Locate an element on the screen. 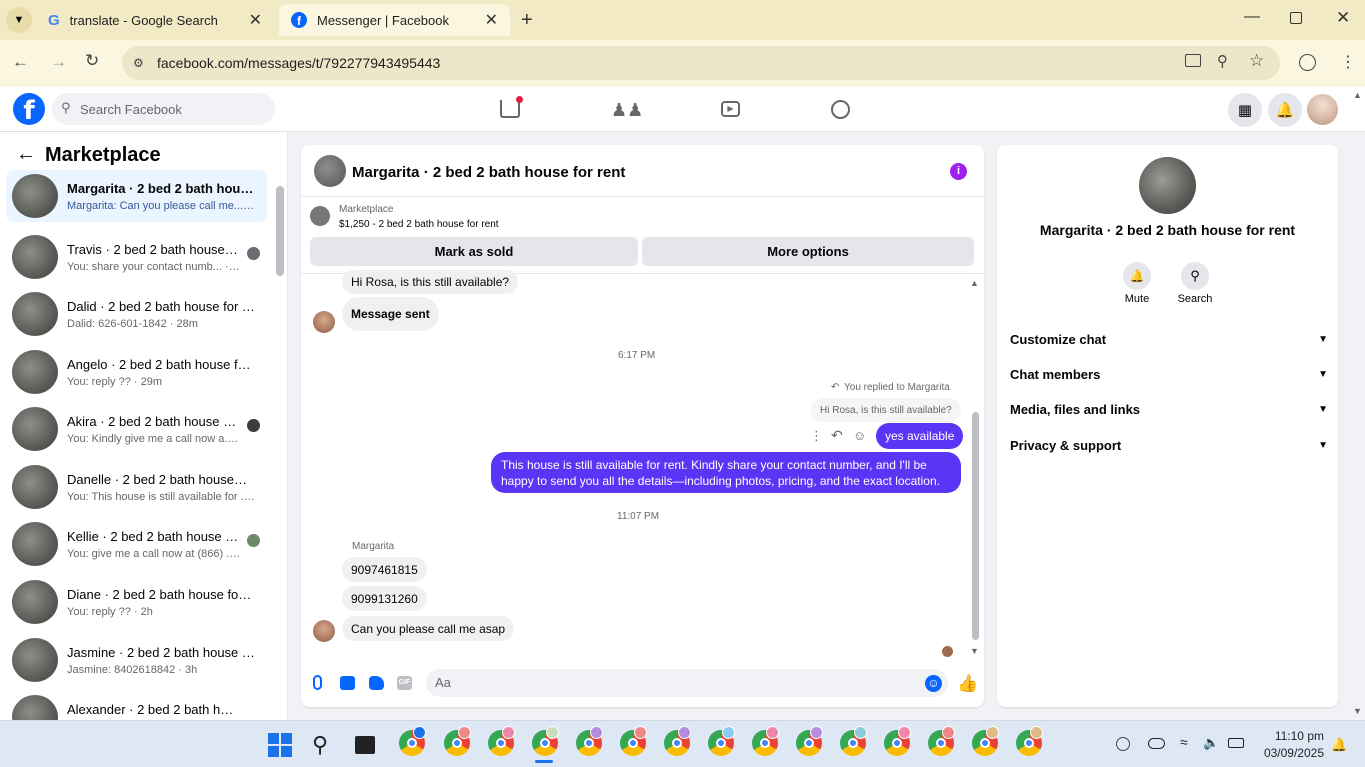 This screenshot has height=767, width=1365. mark-as-sold-button: Mark as sold is located at coordinates (474, 251).